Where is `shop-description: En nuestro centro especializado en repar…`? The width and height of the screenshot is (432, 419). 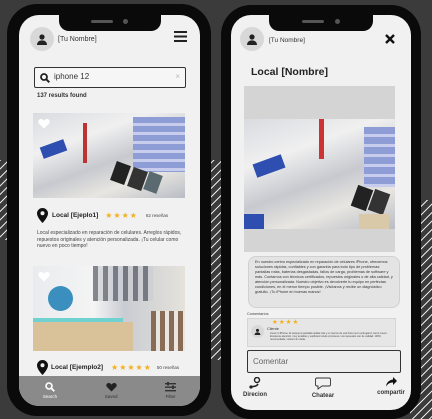 shop-description: En nuestro centro especializado en repar… is located at coordinates (324, 282).